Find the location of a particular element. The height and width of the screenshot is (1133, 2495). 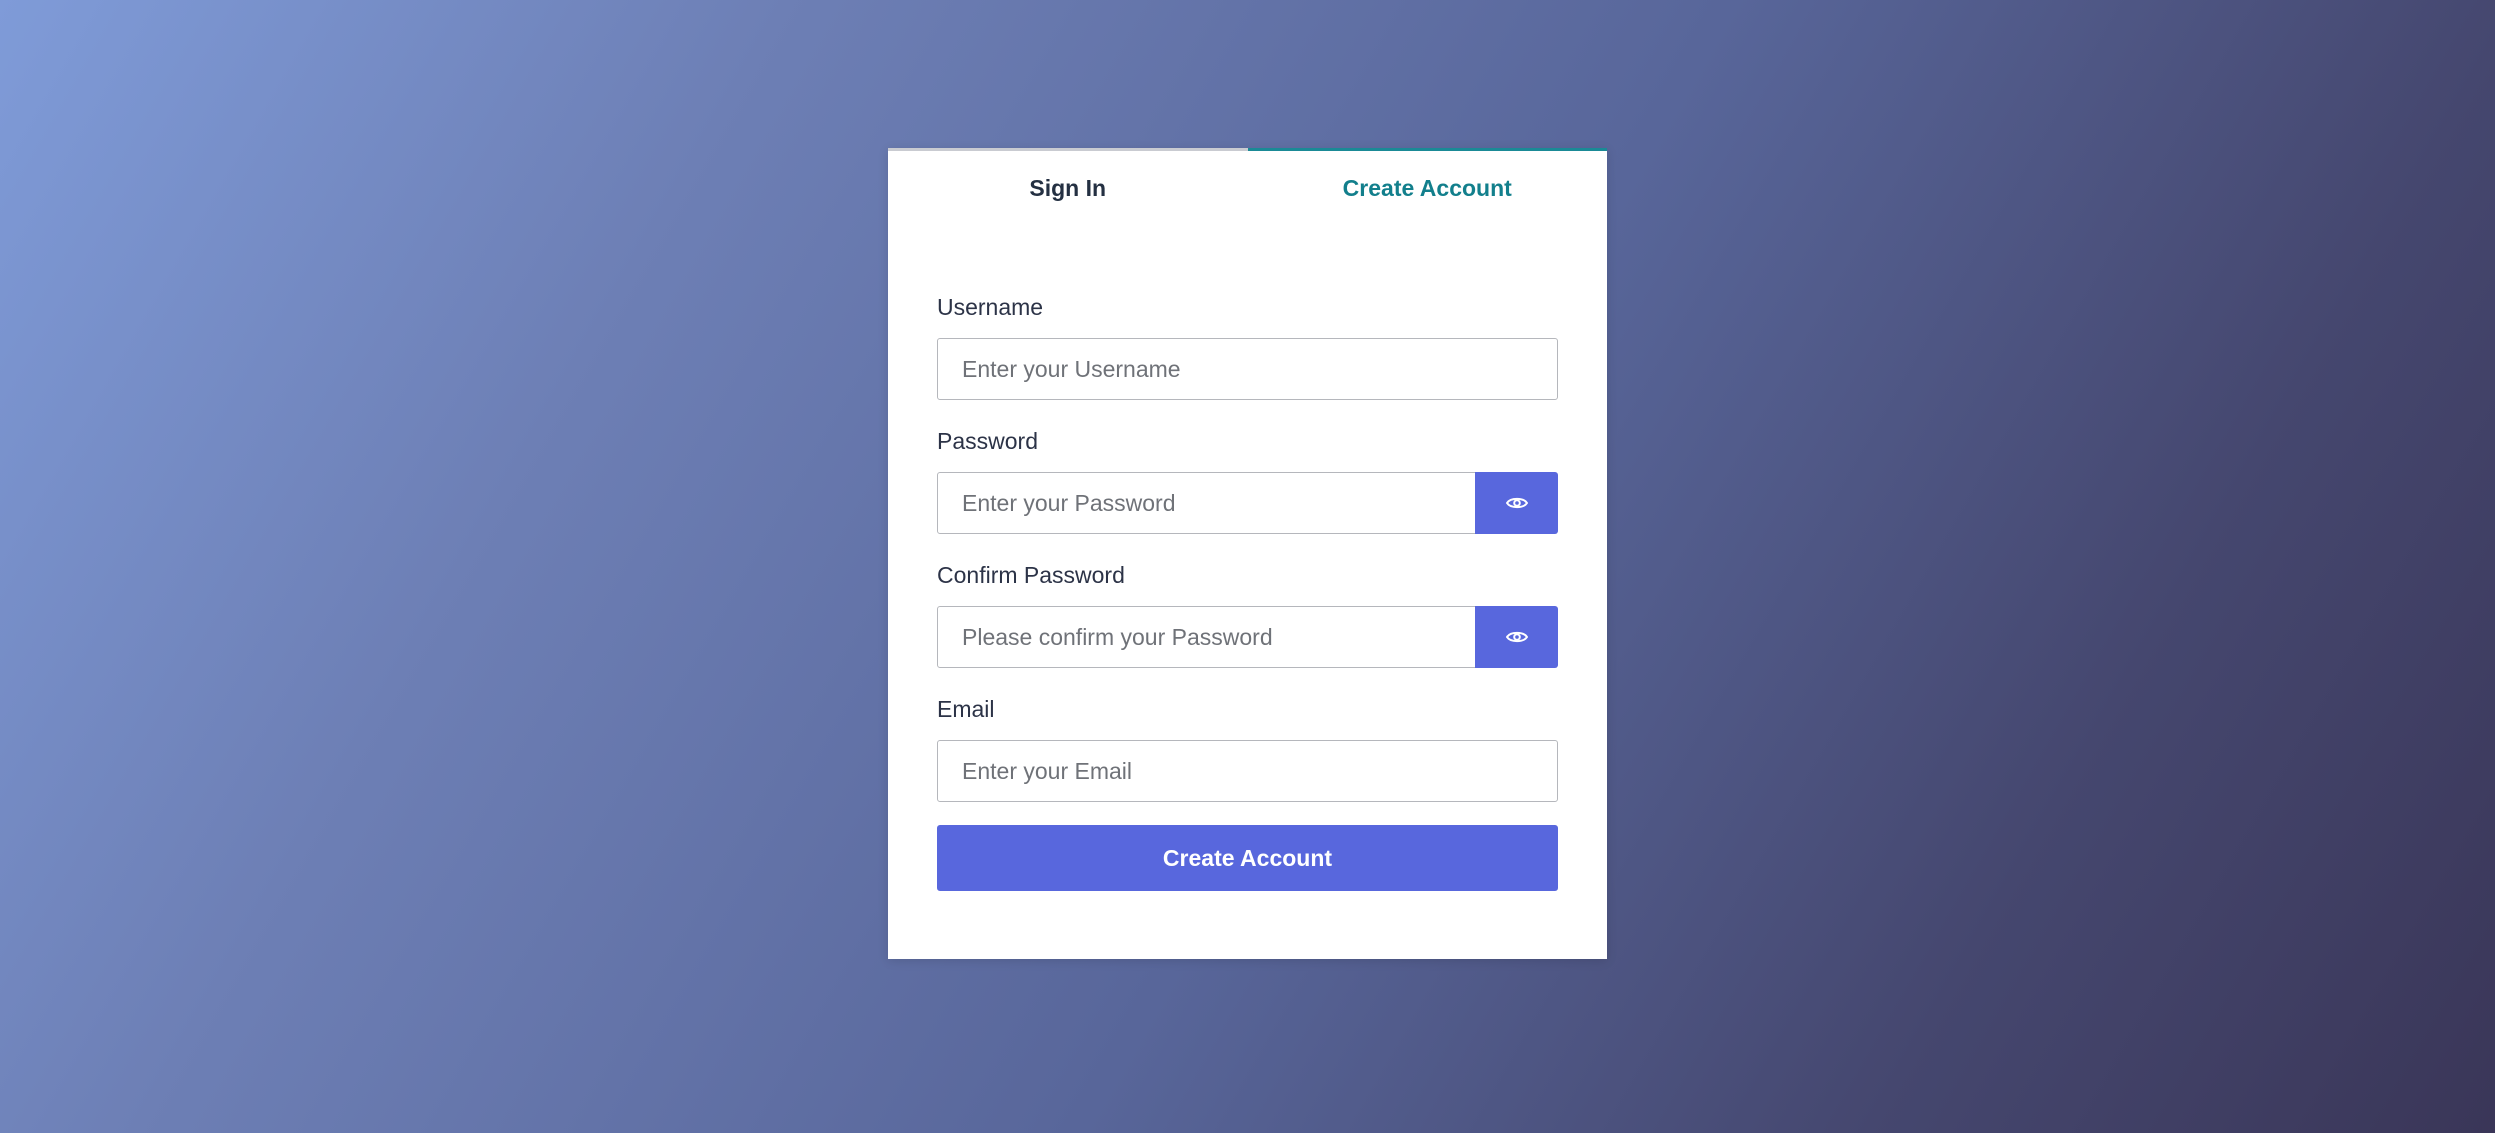

password-label: Password is located at coordinates (987, 441).